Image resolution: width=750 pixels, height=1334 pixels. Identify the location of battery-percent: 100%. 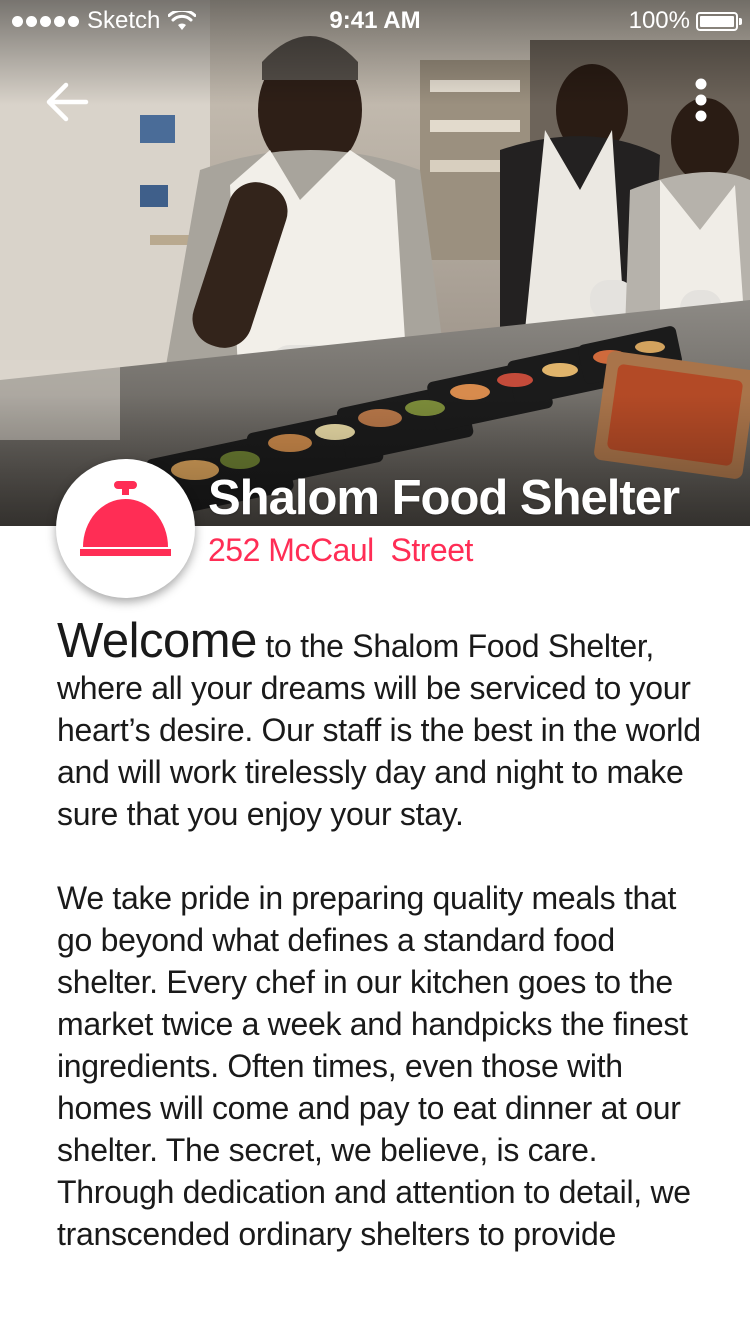
(659, 20).